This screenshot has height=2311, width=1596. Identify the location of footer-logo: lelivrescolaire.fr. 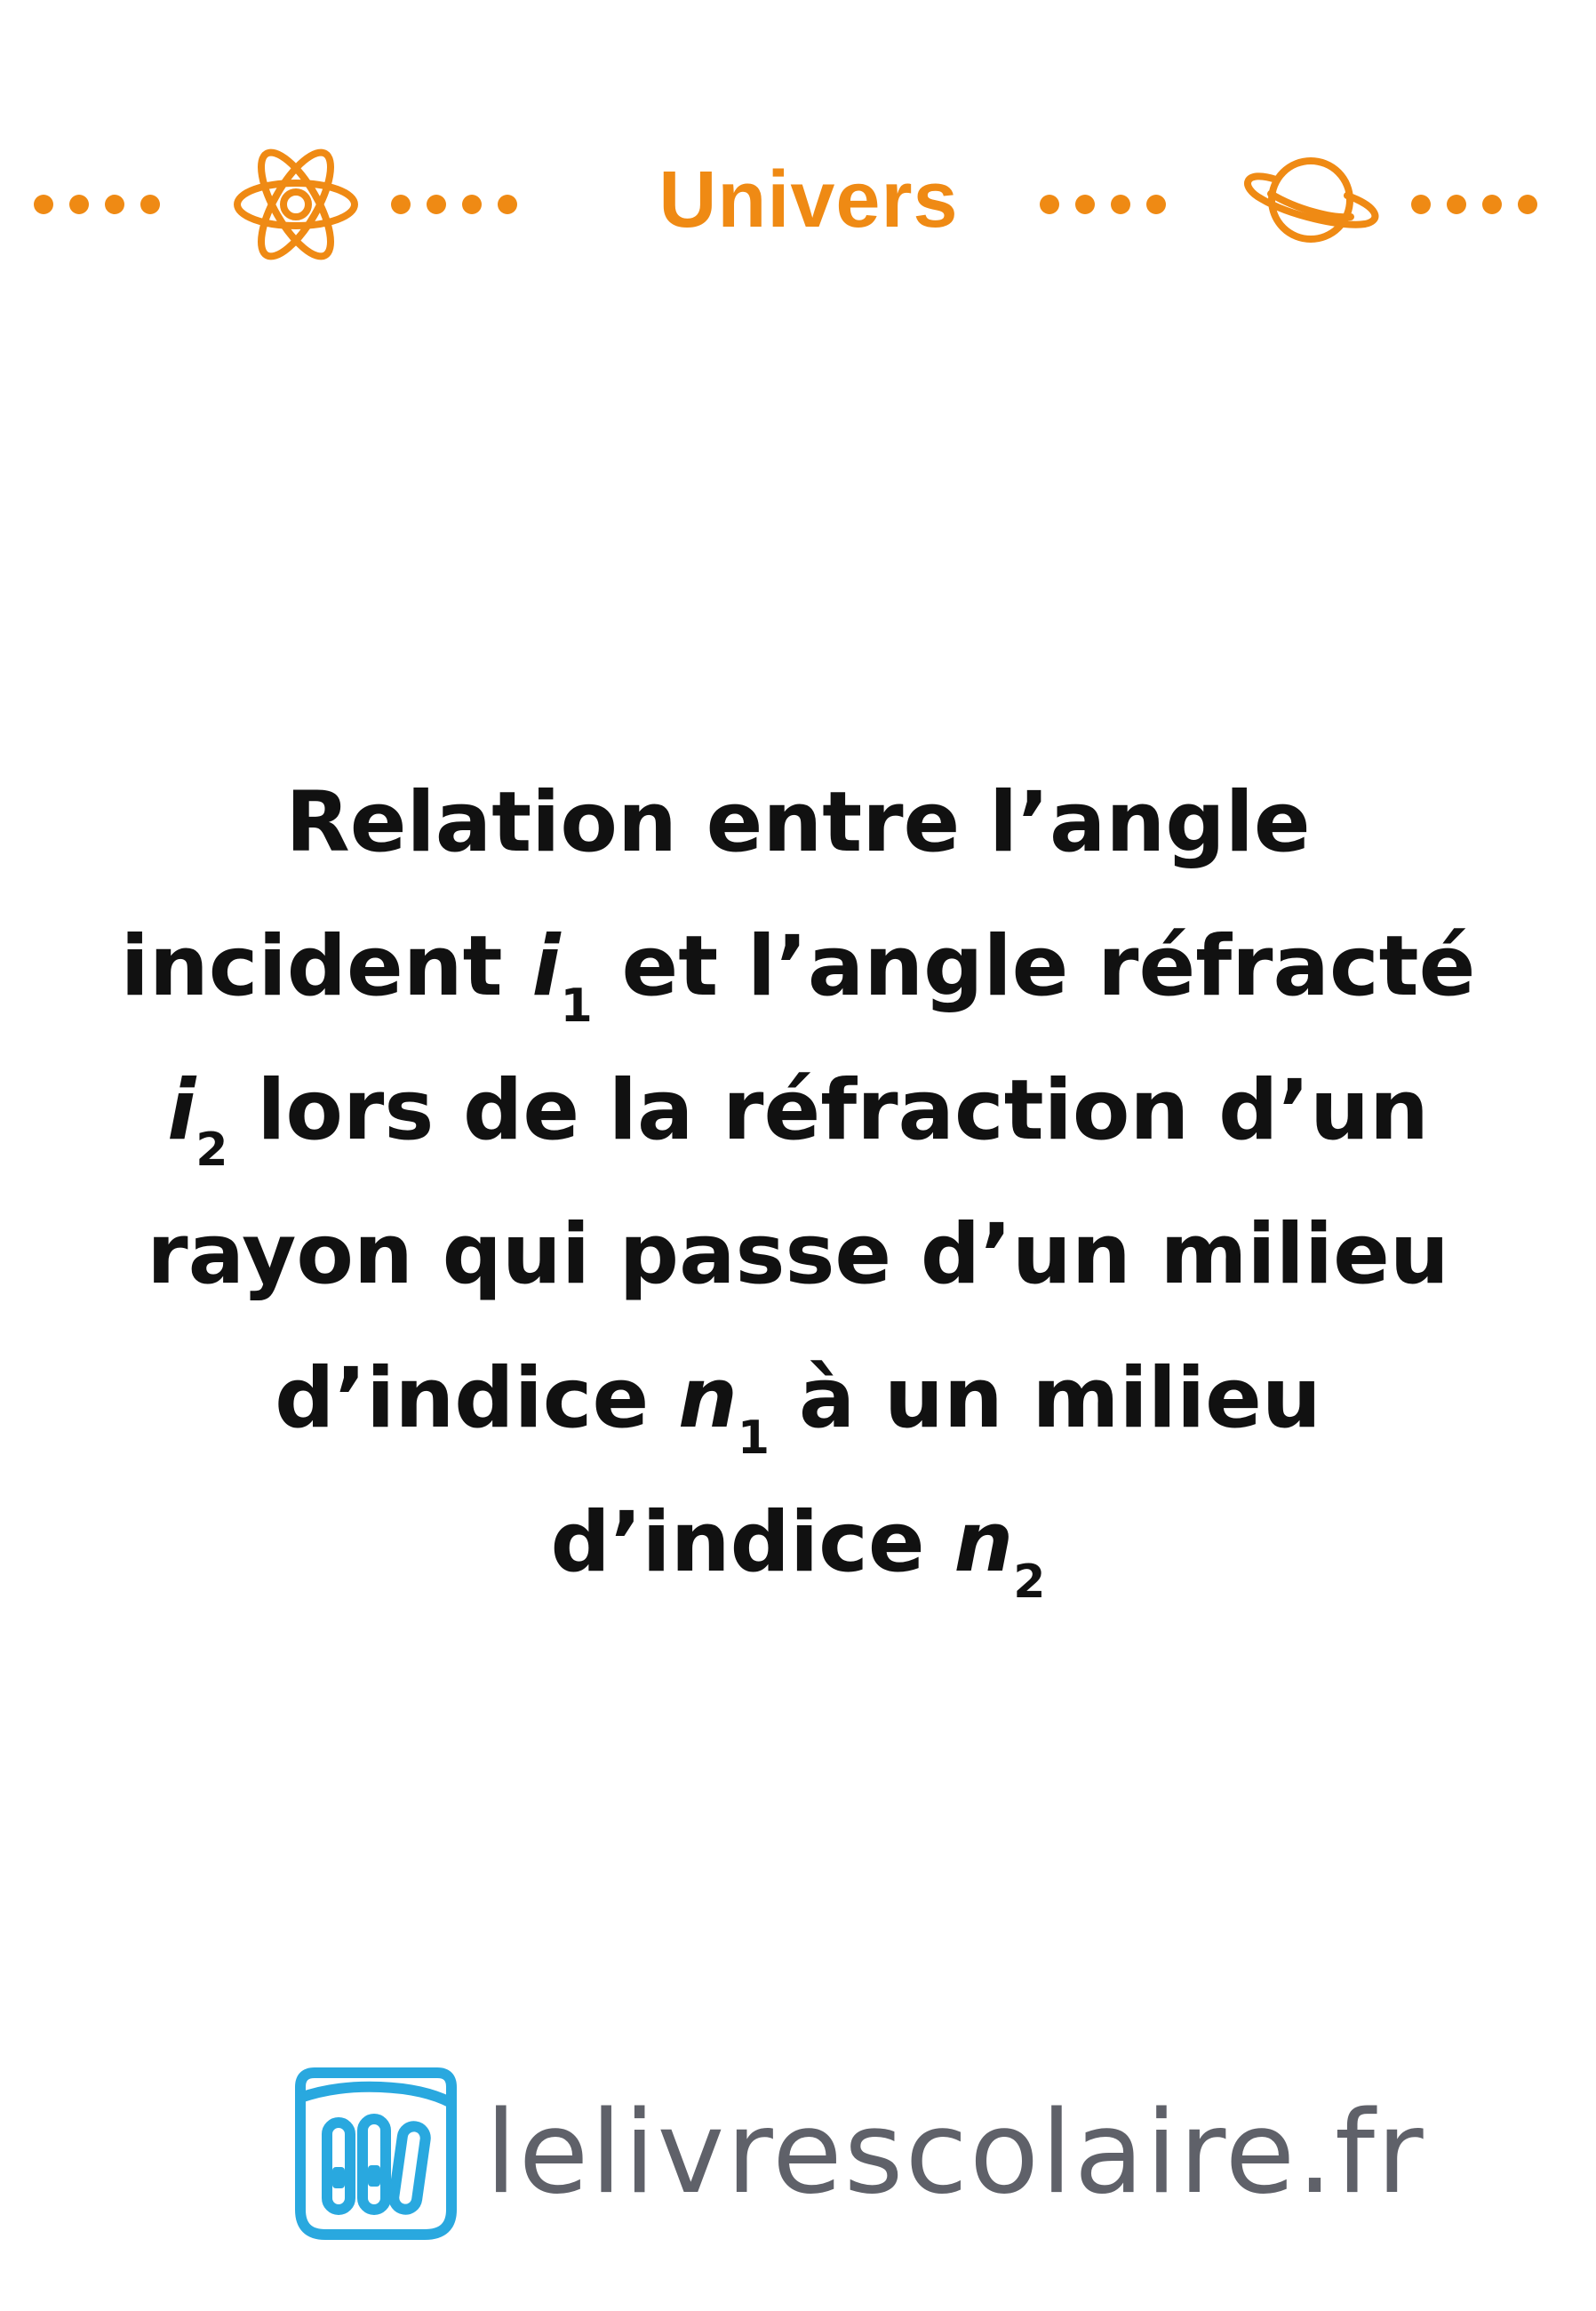
(854, 2158).